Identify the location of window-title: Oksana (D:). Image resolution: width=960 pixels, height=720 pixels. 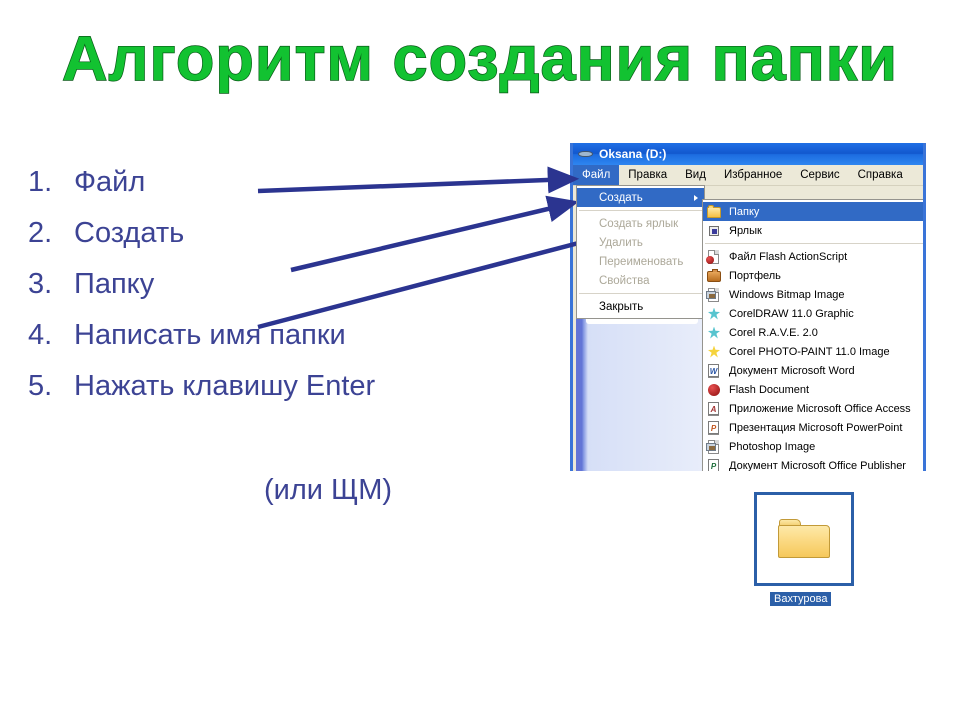
(633, 154).